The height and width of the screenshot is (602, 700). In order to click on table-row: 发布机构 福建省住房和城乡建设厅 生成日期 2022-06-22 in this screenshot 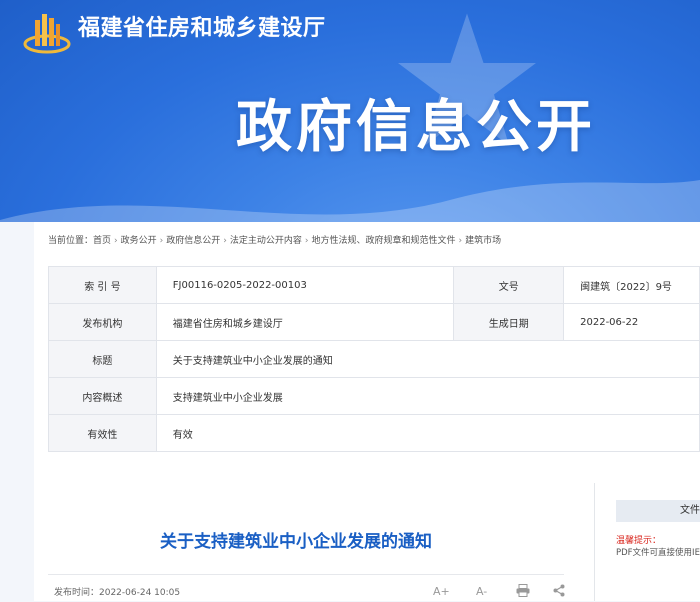, I will do `click(374, 322)`.